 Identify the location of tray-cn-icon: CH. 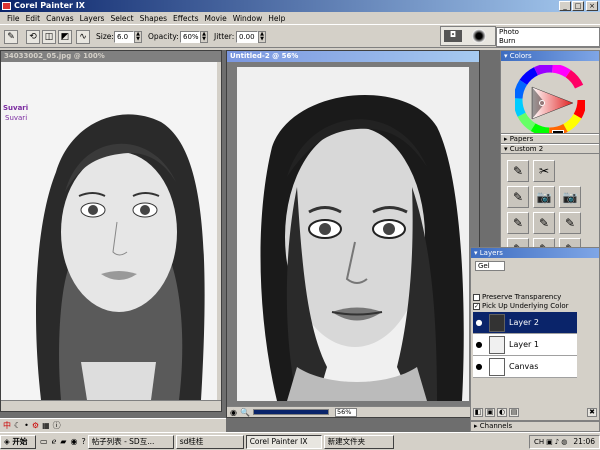
(539, 442).